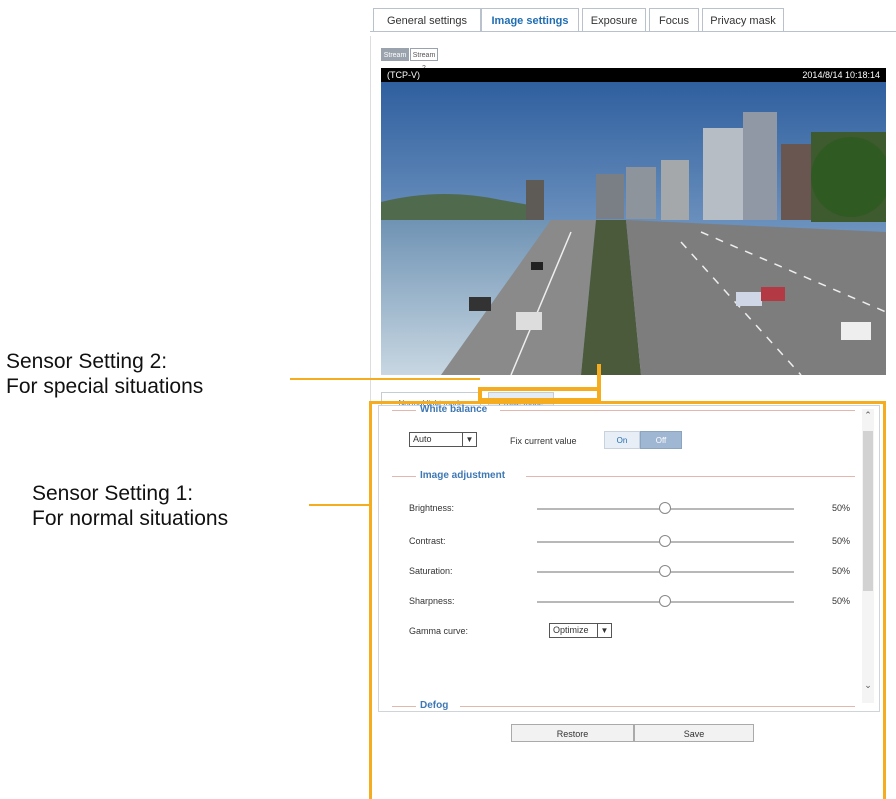 This screenshot has width=896, height=799. Describe the element at coordinates (743, 20) in the screenshot. I see `tab-privacy-mask: Privacy mask` at that location.